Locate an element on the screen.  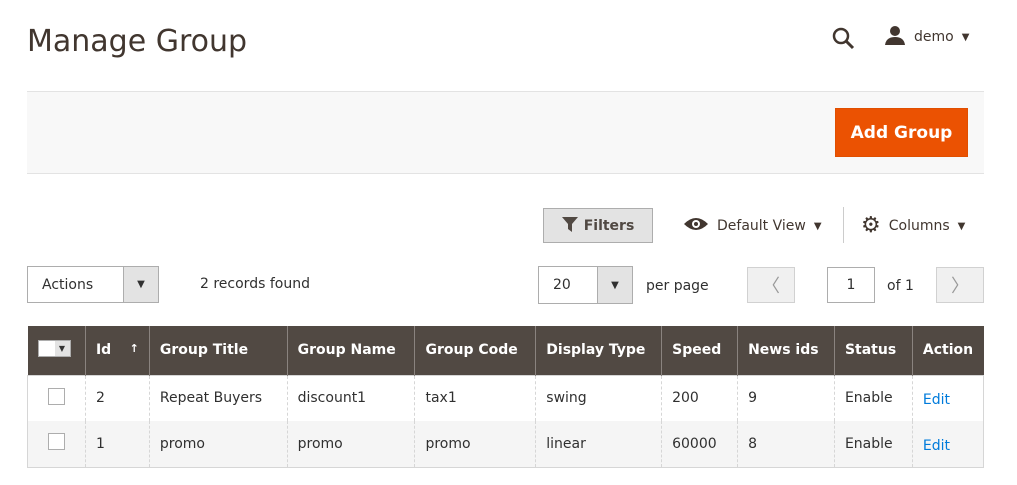
actions-label: Actions is located at coordinates (68, 284).